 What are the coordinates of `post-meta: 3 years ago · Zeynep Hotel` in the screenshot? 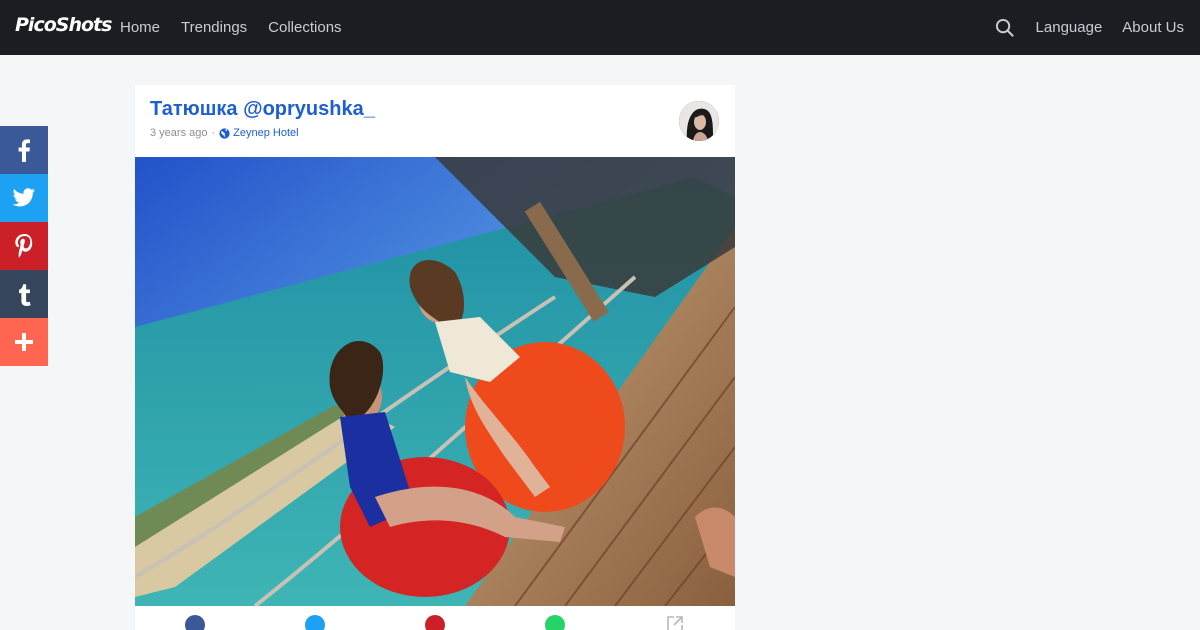 It's located at (224, 133).